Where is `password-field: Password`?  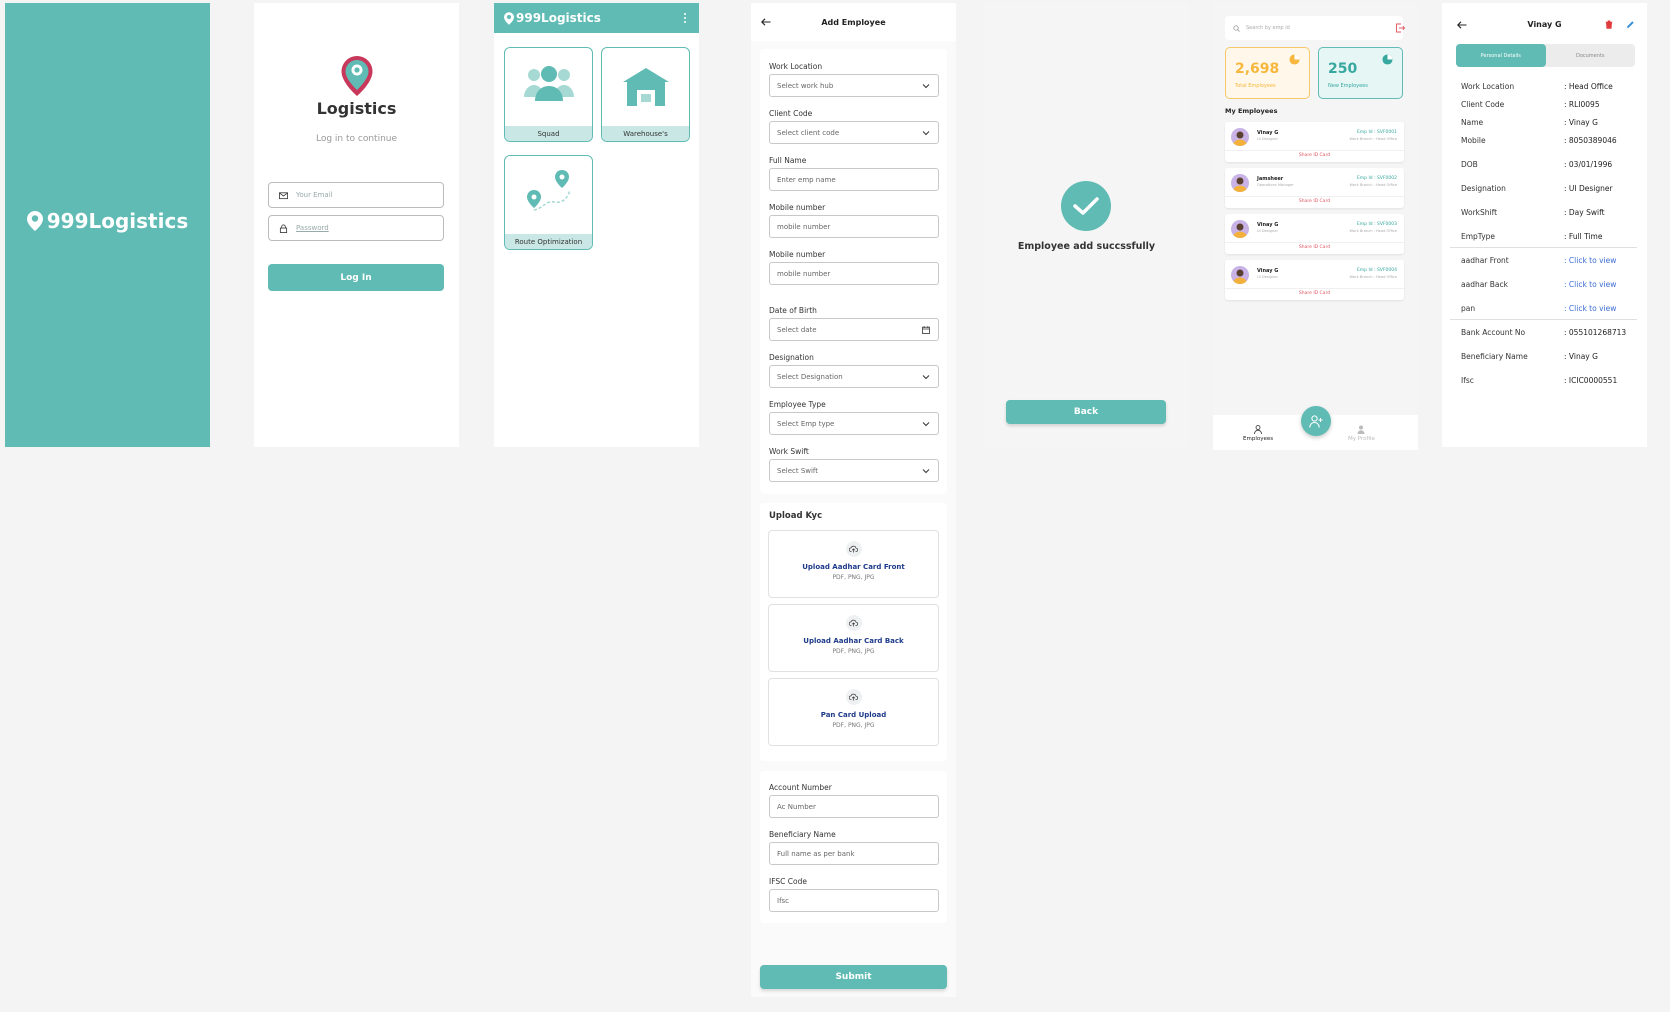
password-field: Password is located at coordinates (356, 228).